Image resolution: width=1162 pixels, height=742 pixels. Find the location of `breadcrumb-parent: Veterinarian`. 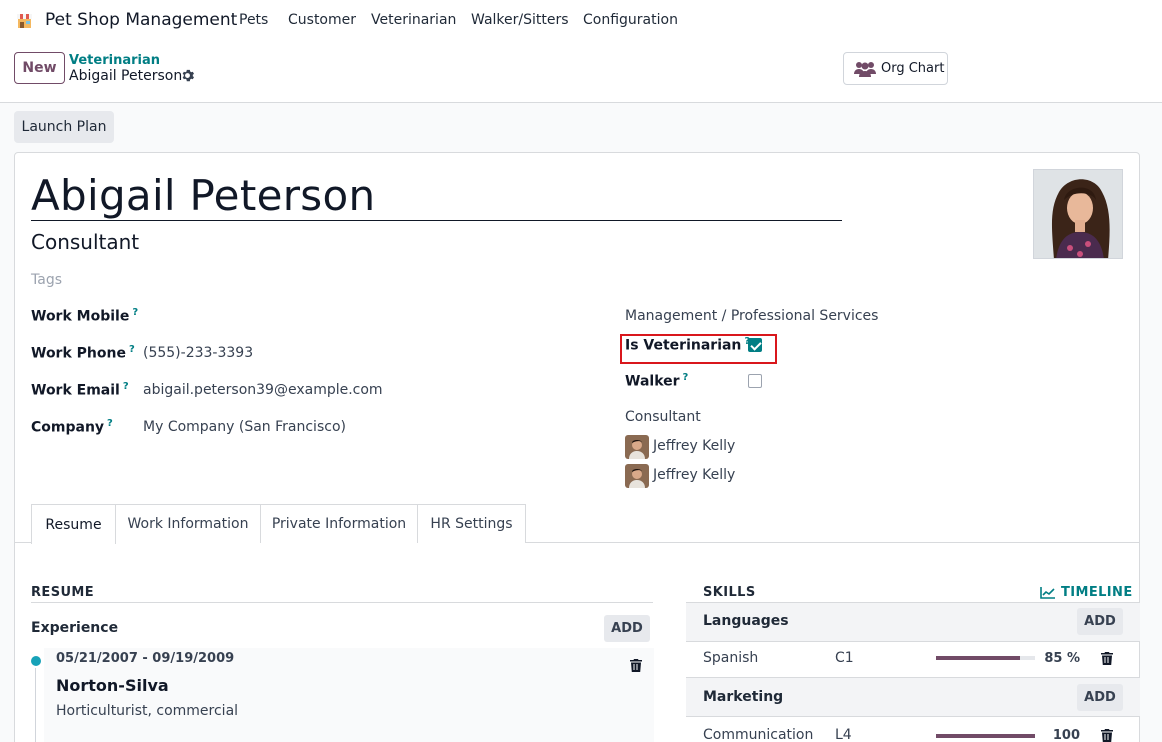

breadcrumb-parent: Veterinarian is located at coordinates (114, 60).